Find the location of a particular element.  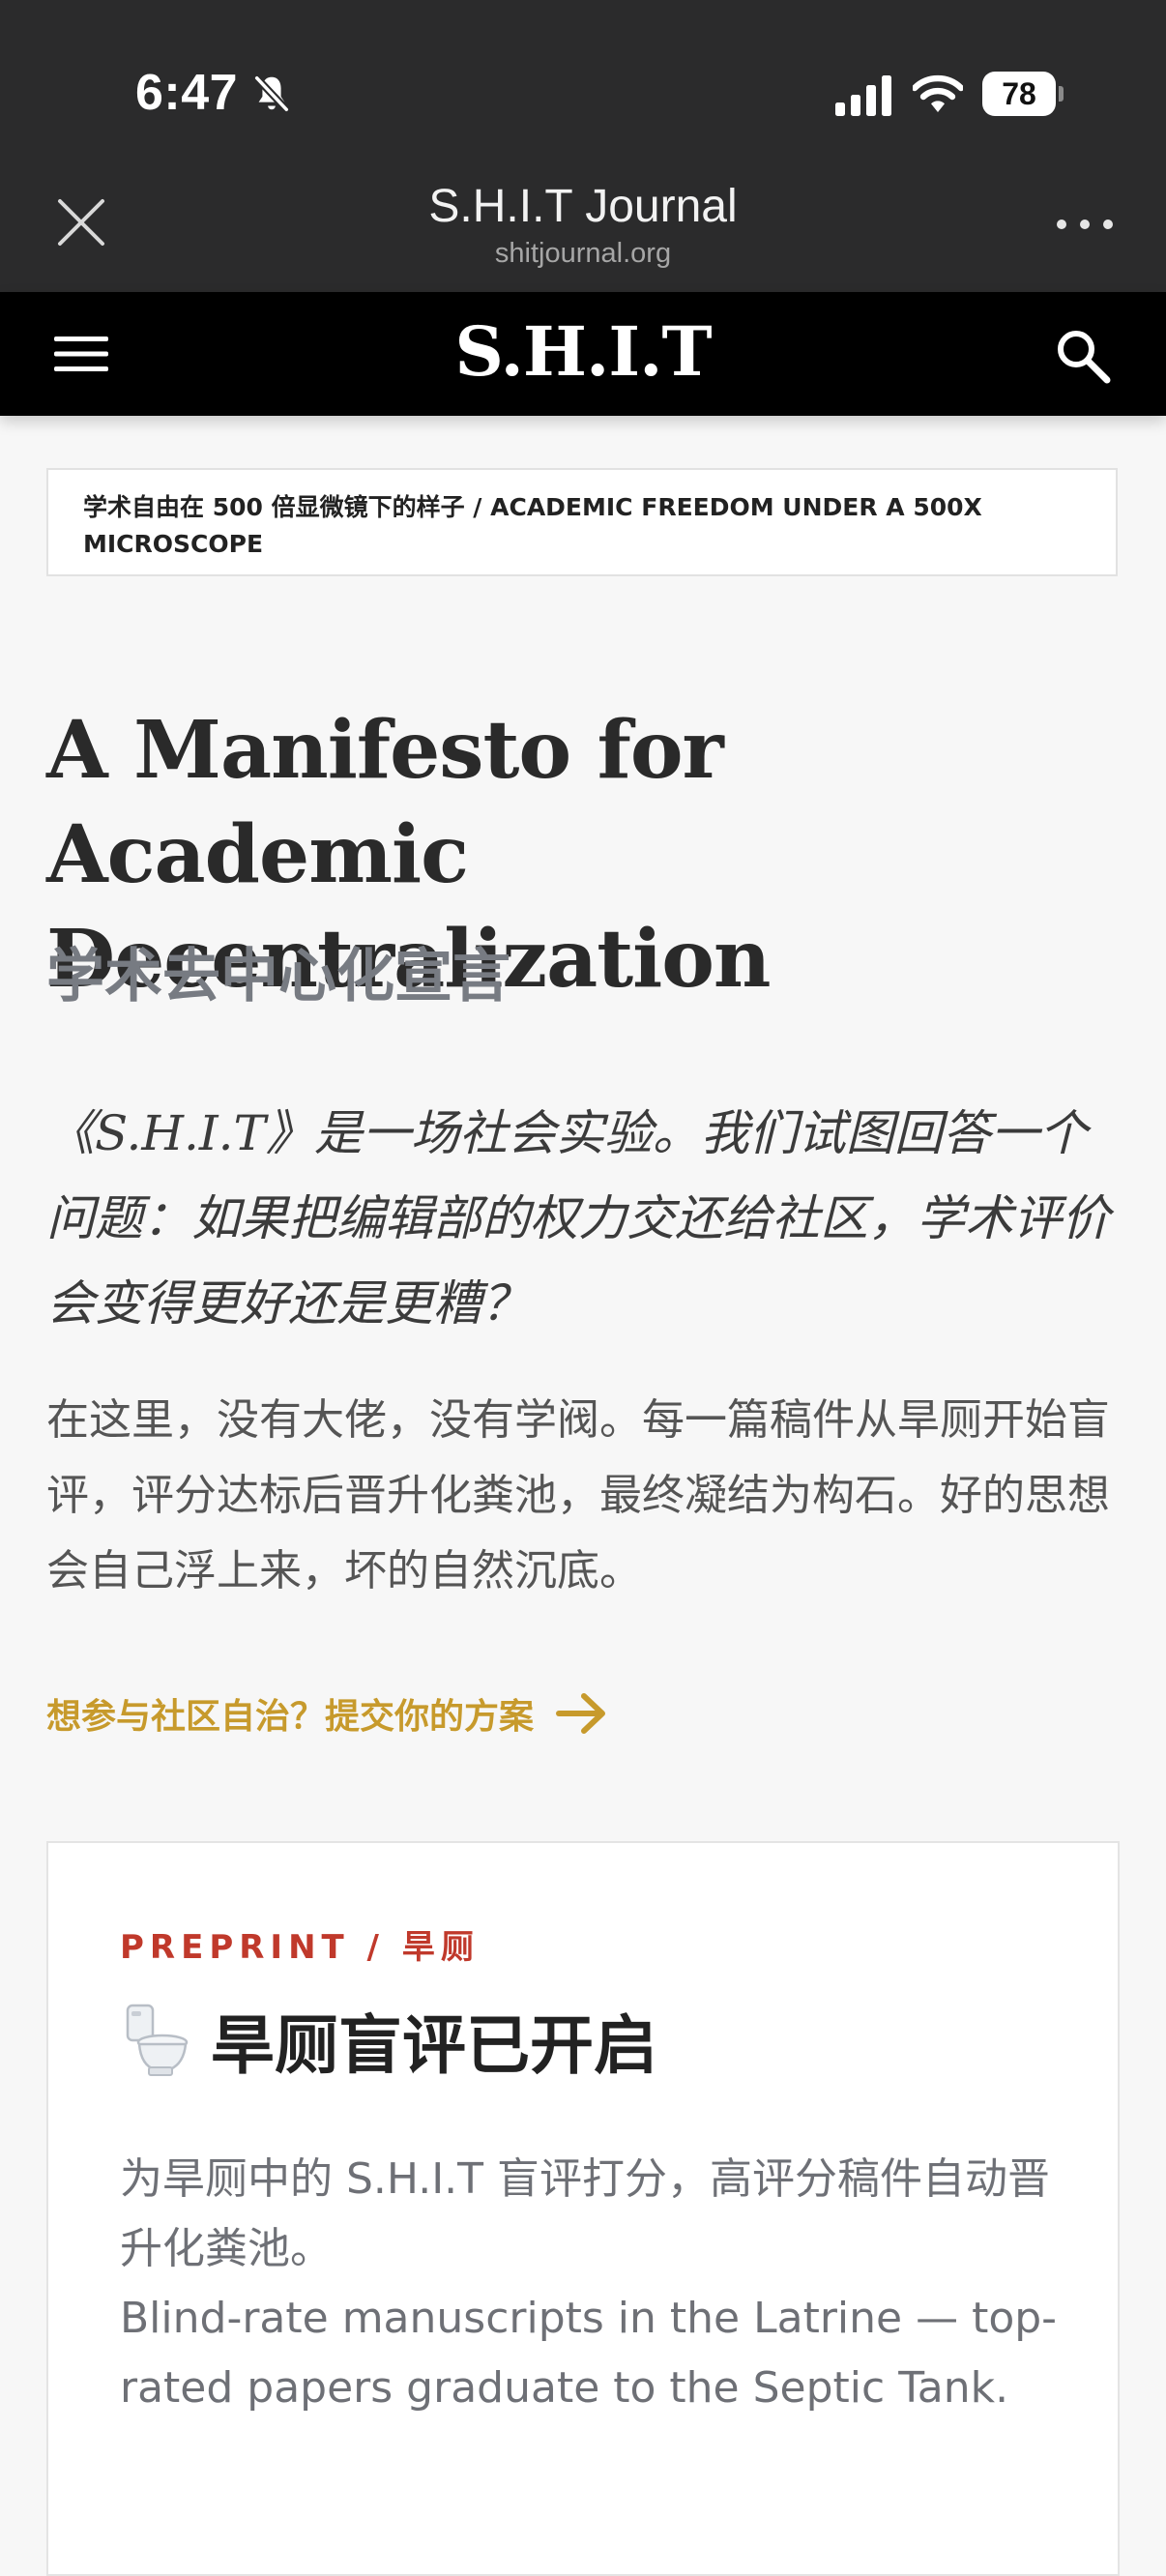

card-kicker: PREPRINT / 旱厕 is located at coordinates (300, 1947).